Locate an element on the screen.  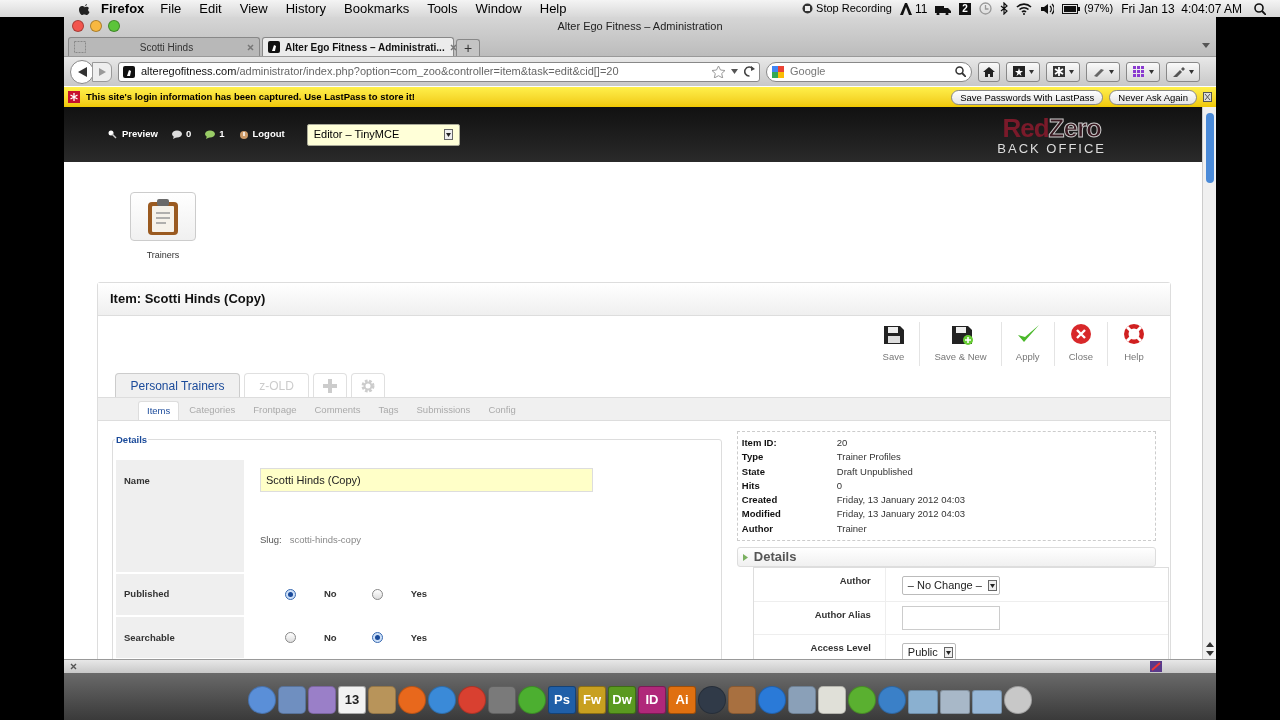
back-button is located at coordinates (82, 71).